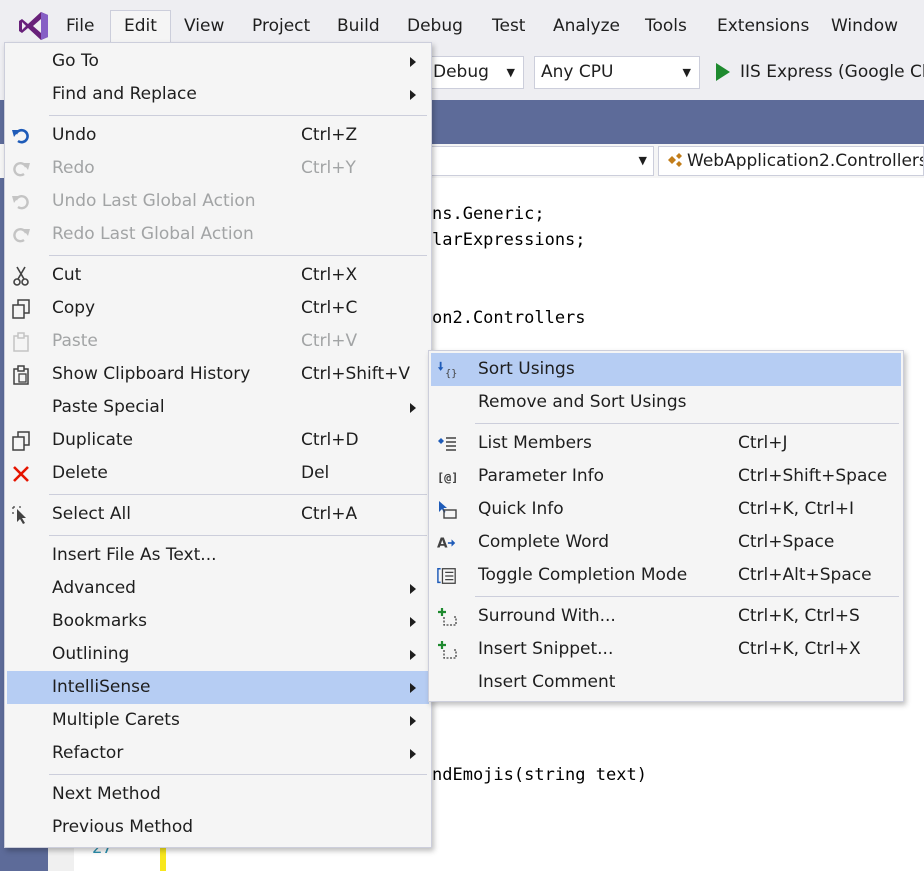 The image size is (924, 871). What do you see at coordinates (20, 202) in the screenshot?
I see `undo-global-icon` at bounding box center [20, 202].